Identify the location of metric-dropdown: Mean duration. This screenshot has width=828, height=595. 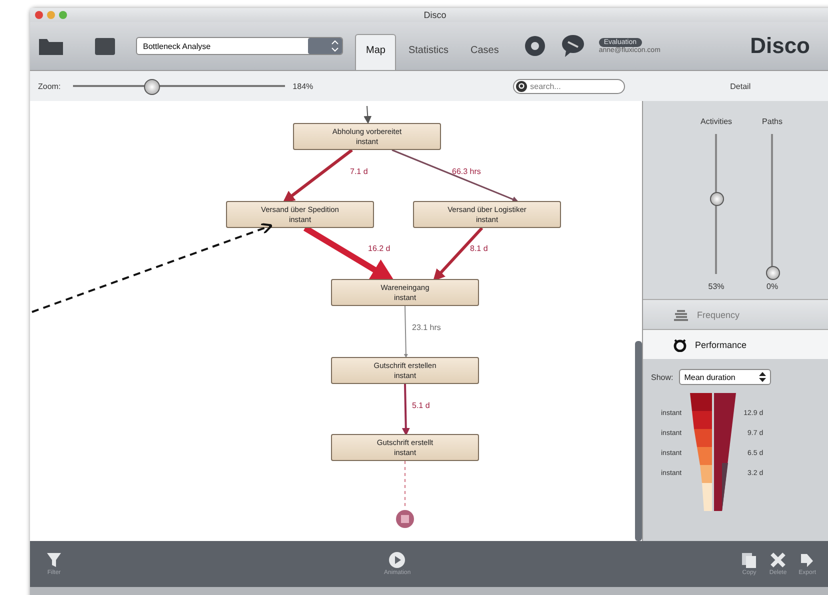
(725, 377).